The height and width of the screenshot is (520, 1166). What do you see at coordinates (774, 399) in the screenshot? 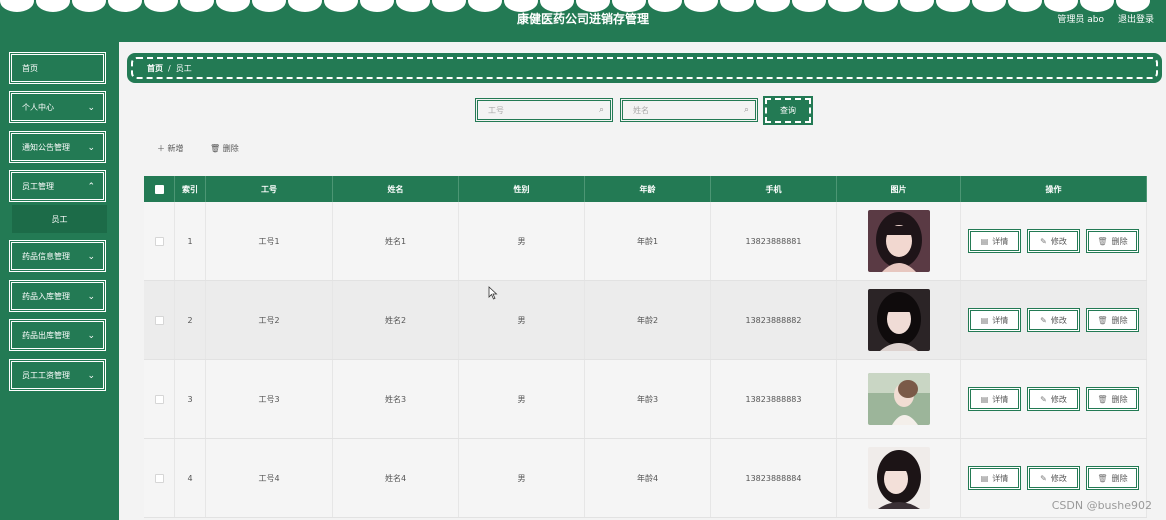
I see `cell-phone: 13823888883` at bounding box center [774, 399].